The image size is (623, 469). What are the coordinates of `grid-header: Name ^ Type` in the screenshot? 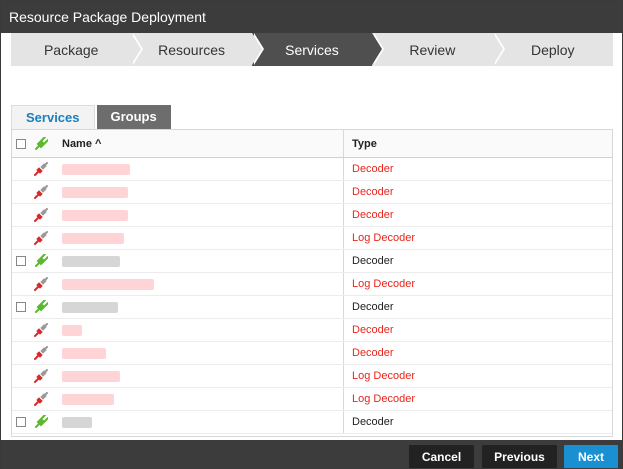 It's located at (312, 144).